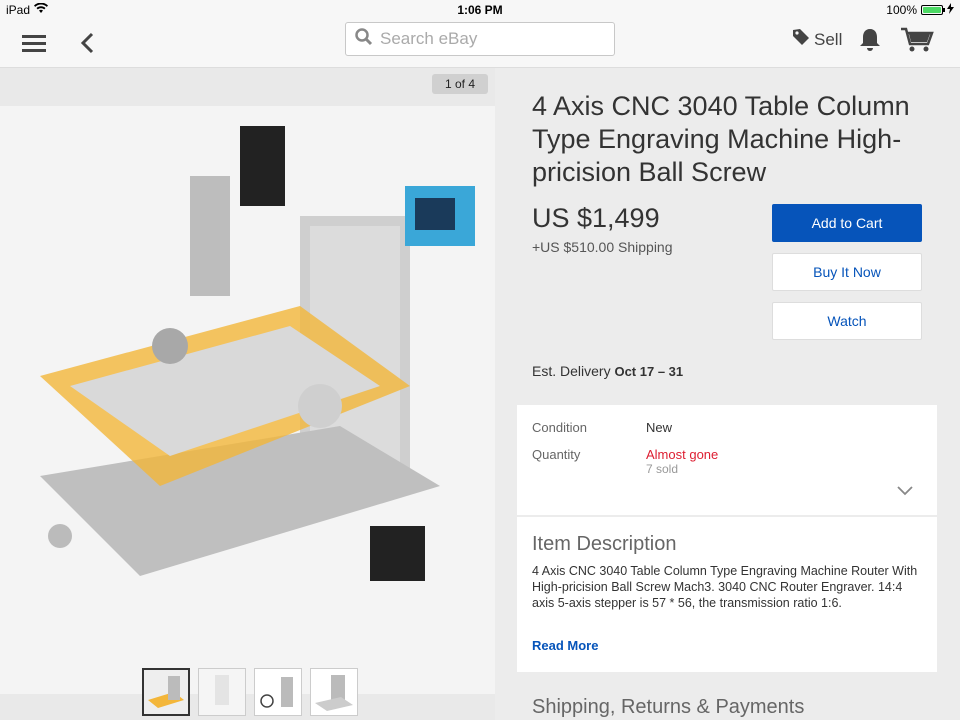 The image size is (960, 720). I want to click on search-box, so click(480, 39).